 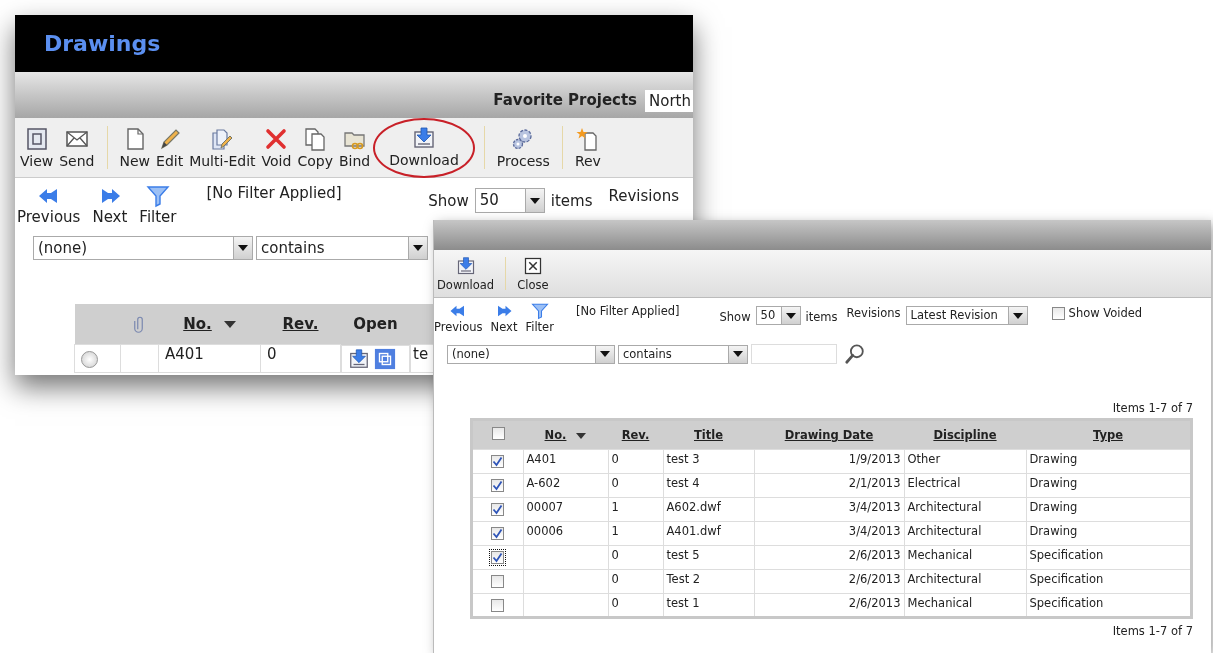 What do you see at coordinates (966, 315) in the screenshot?
I see `revisions-dropdown: Latest Revision` at bounding box center [966, 315].